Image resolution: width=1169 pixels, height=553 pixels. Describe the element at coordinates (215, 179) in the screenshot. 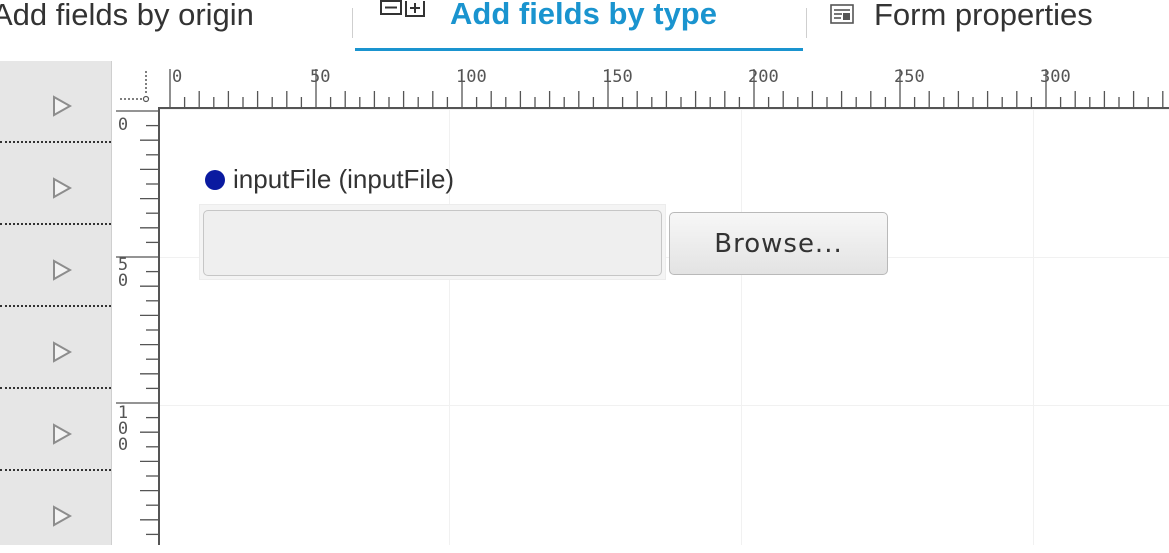

I see `required-dot-icon` at that location.